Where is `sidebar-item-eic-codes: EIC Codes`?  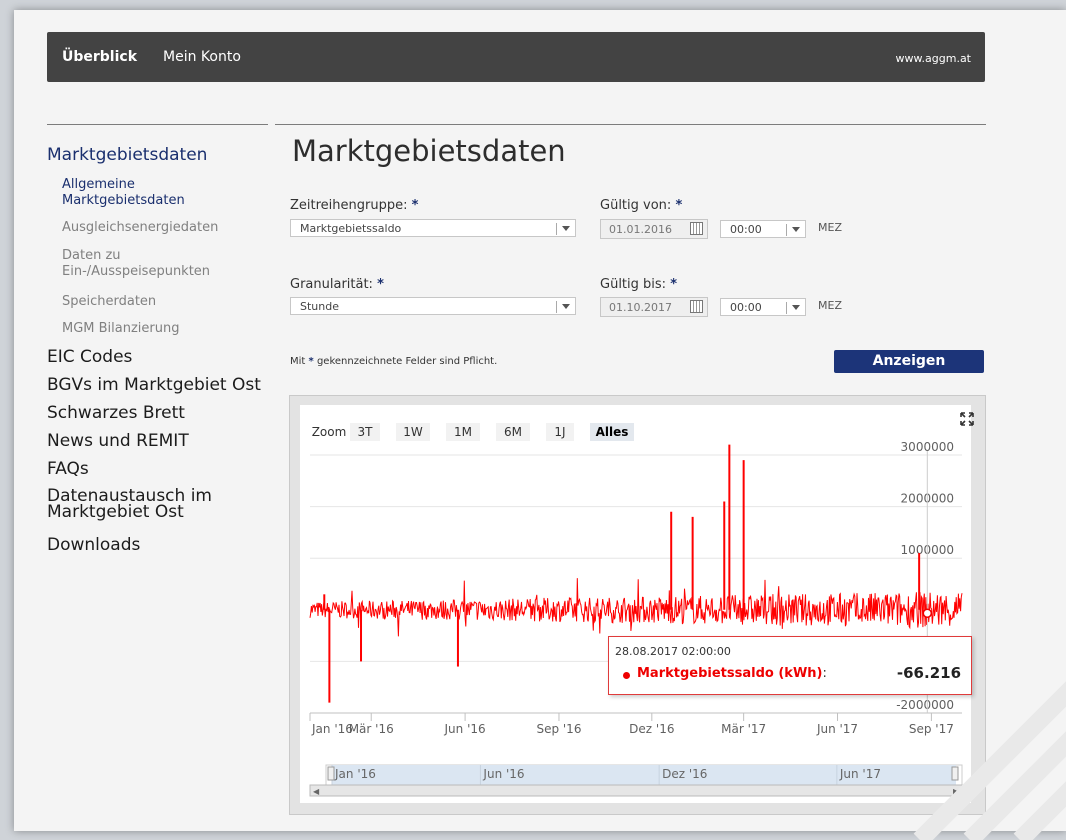
sidebar-item-eic-codes: EIC Codes is located at coordinates (89, 357).